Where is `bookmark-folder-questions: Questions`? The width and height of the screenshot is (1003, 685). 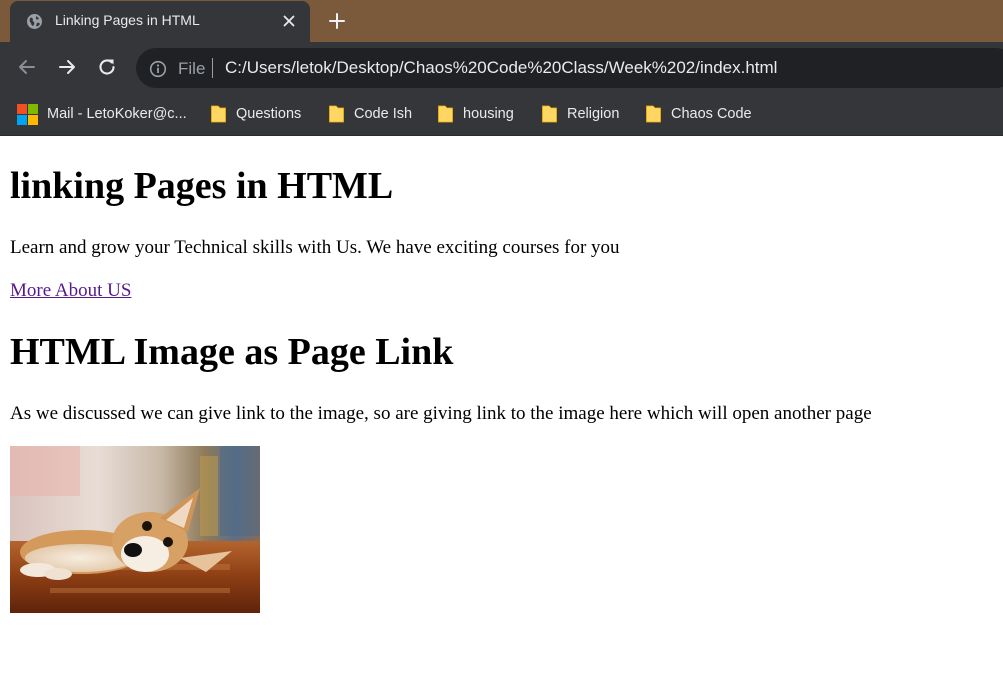
bookmark-folder-questions: Questions is located at coordinates (255, 114).